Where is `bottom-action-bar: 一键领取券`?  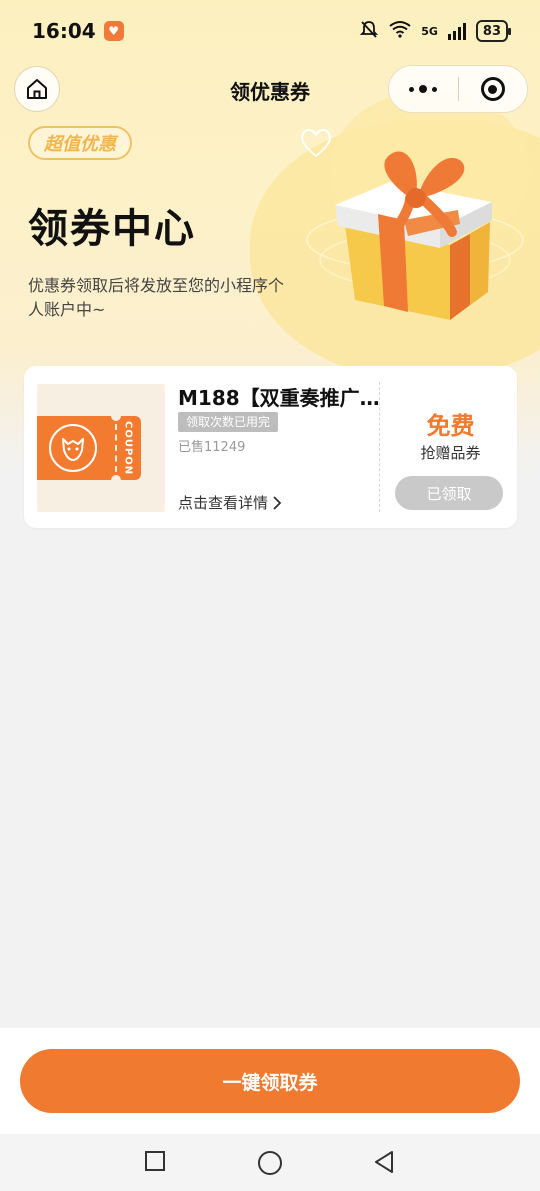 bottom-action-bar: 一键领取券 is located at coordinates (270, 1081).